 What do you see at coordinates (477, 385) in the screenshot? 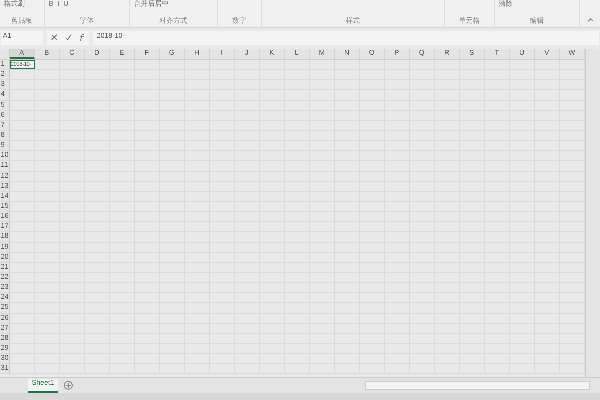
I see `horizontal-scrollbar` at bounding box center [477, 385].